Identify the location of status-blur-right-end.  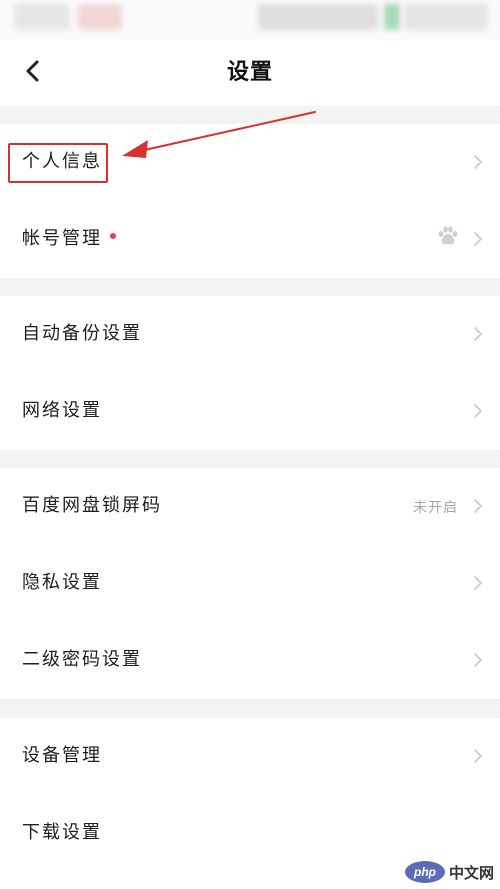
(446, 17).